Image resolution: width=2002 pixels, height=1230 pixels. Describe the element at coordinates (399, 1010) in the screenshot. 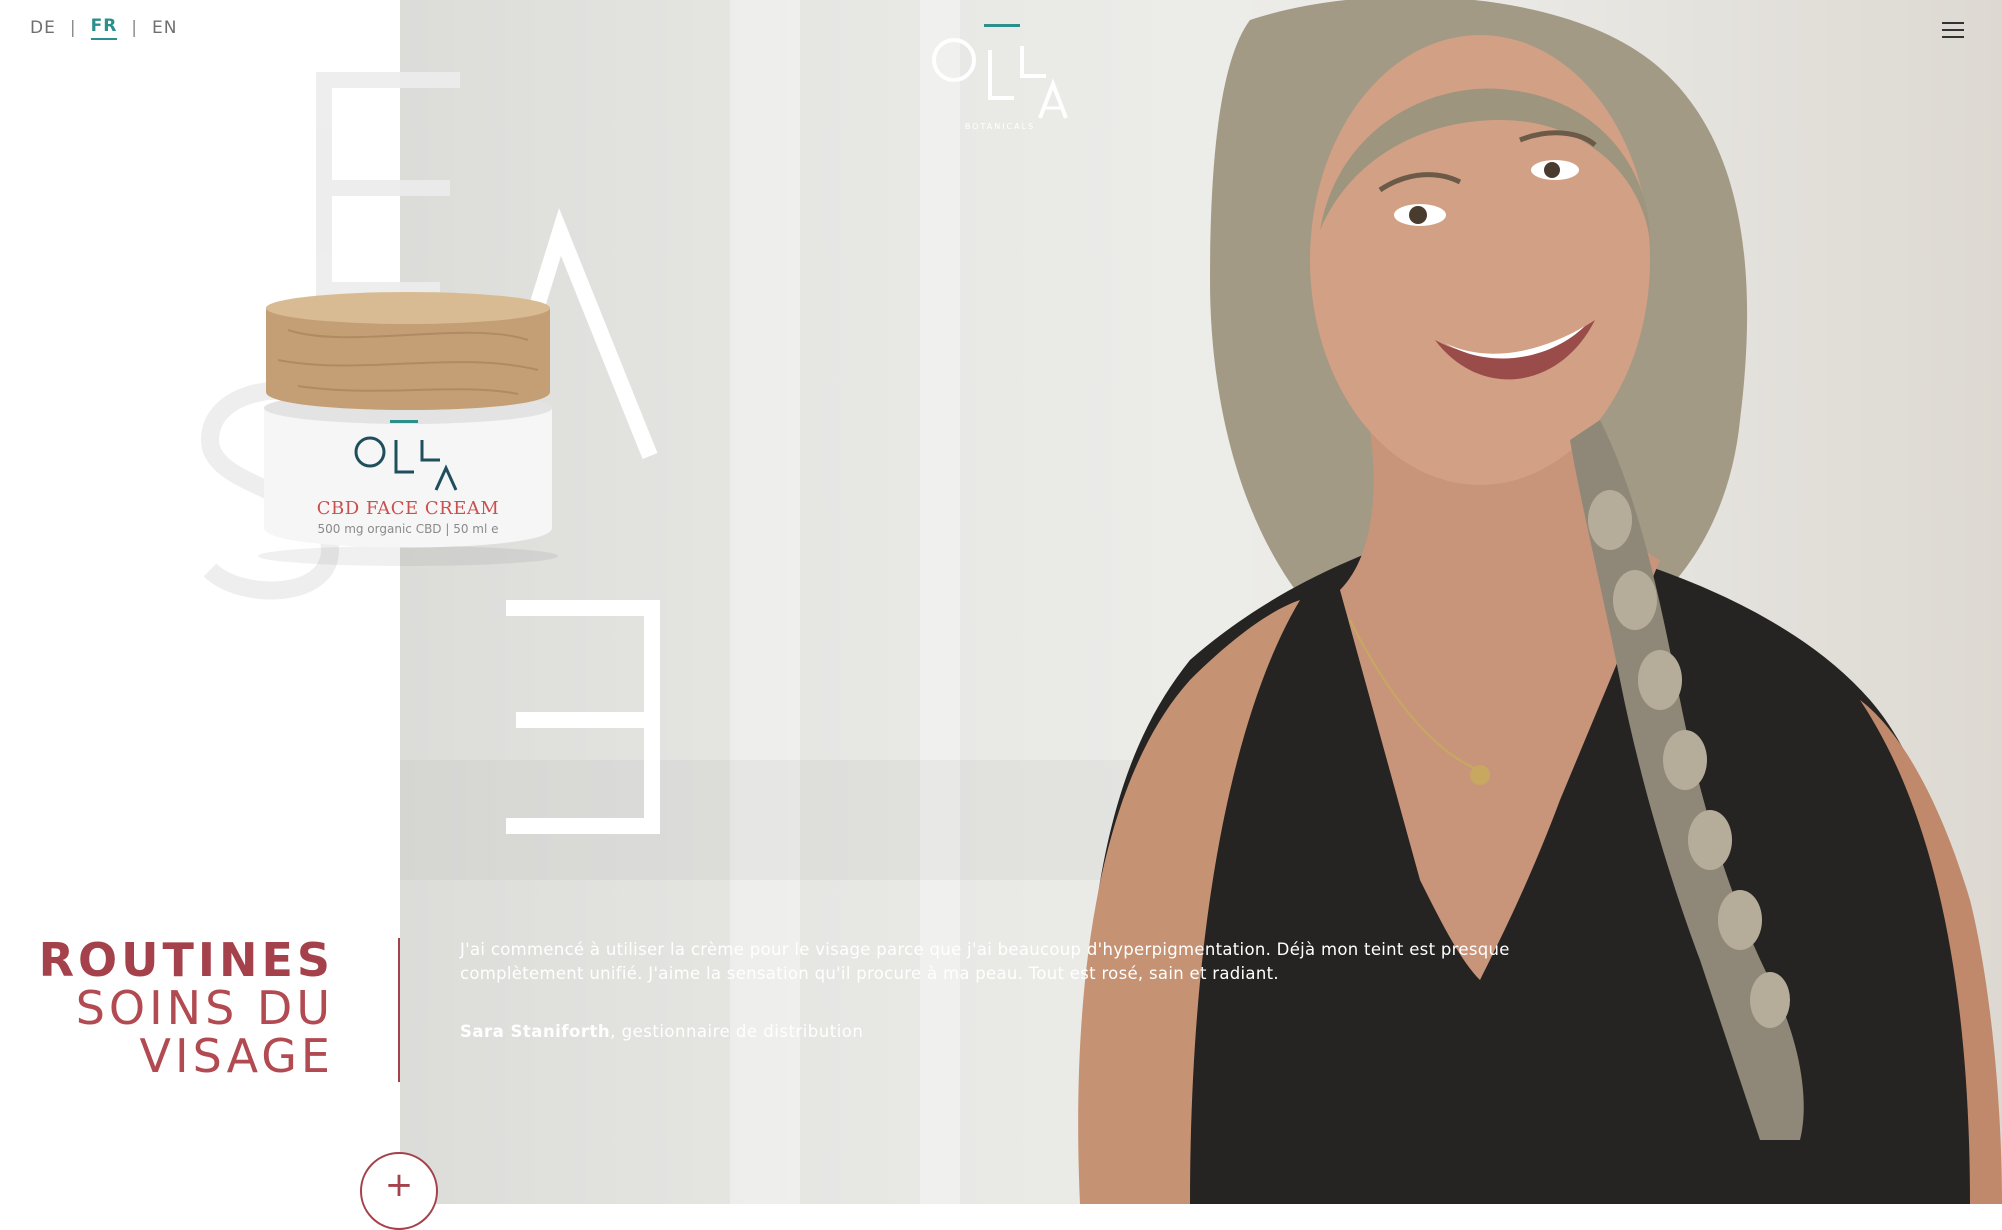

I see `vertical-divider` at that location.